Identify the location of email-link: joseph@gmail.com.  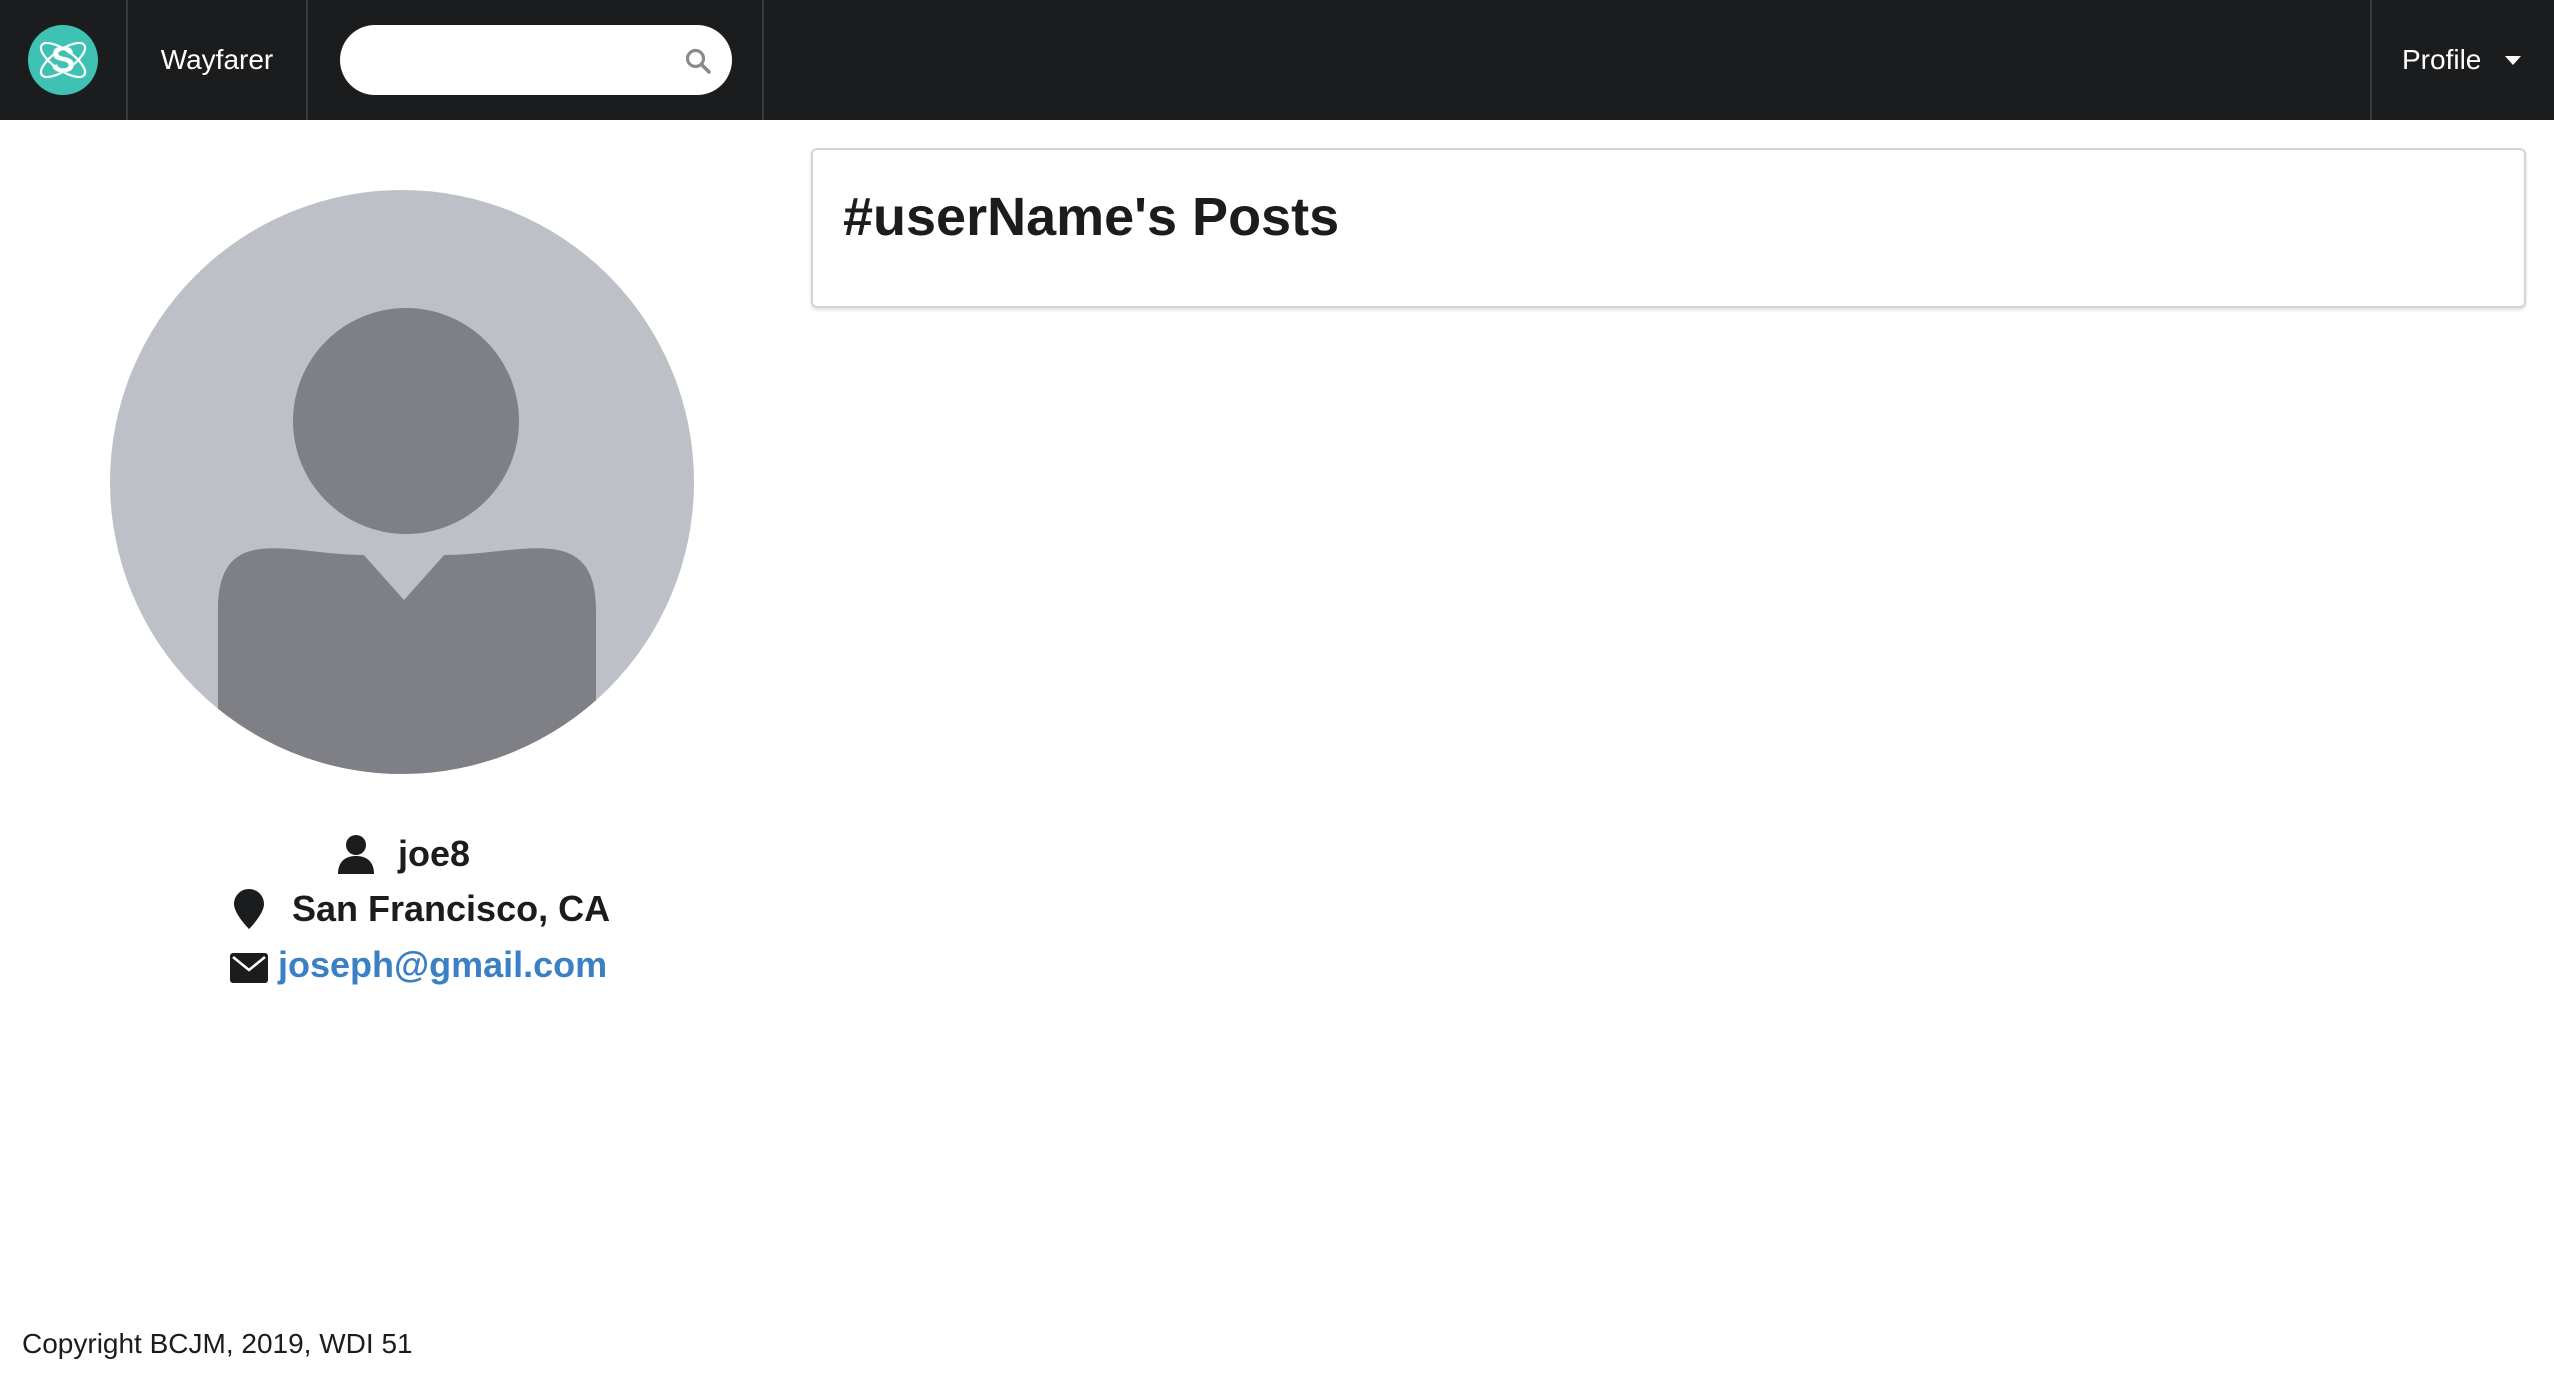
(442, 965).